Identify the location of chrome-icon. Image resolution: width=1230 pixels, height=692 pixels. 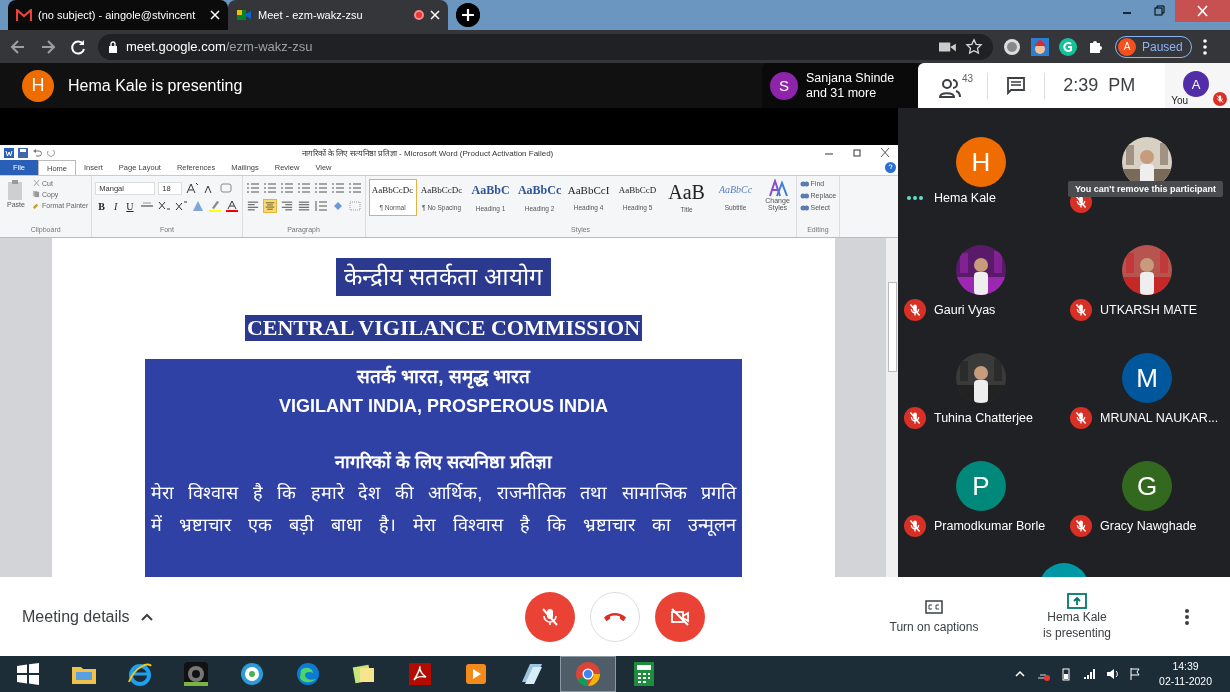
(588, 674).